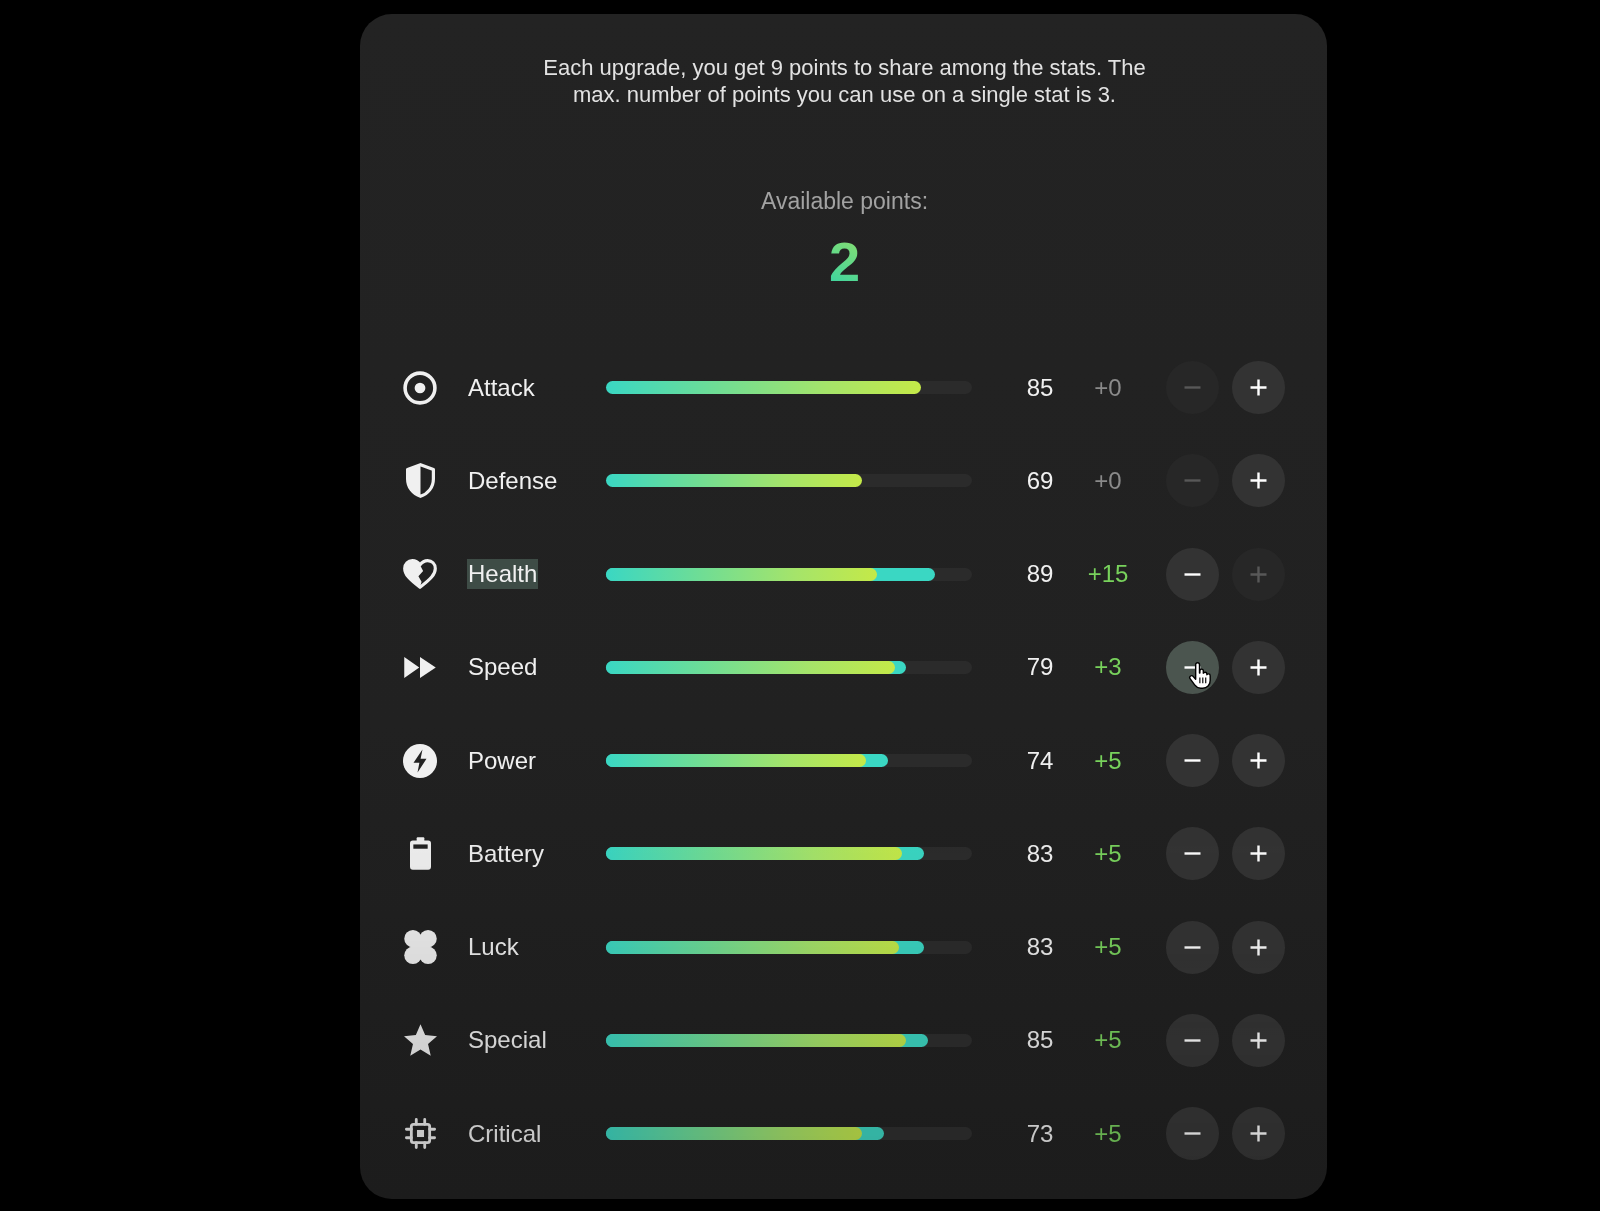 The image size is (1600, 1211). What do you see at coordinates (420, 1040) in the screenshot?
I see `star-icon` at bounding box center [420, 1040].